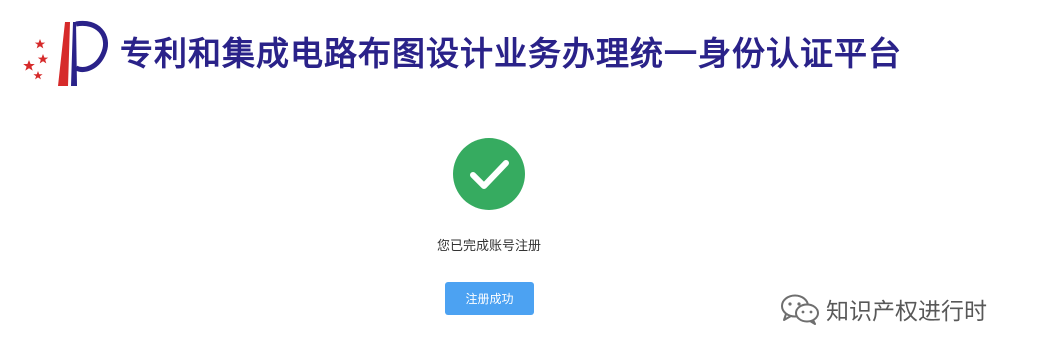  Describe the element at coordinates (906, 312) in the screenshot. I see `watermark-text: 知识产权进行时` at that location.